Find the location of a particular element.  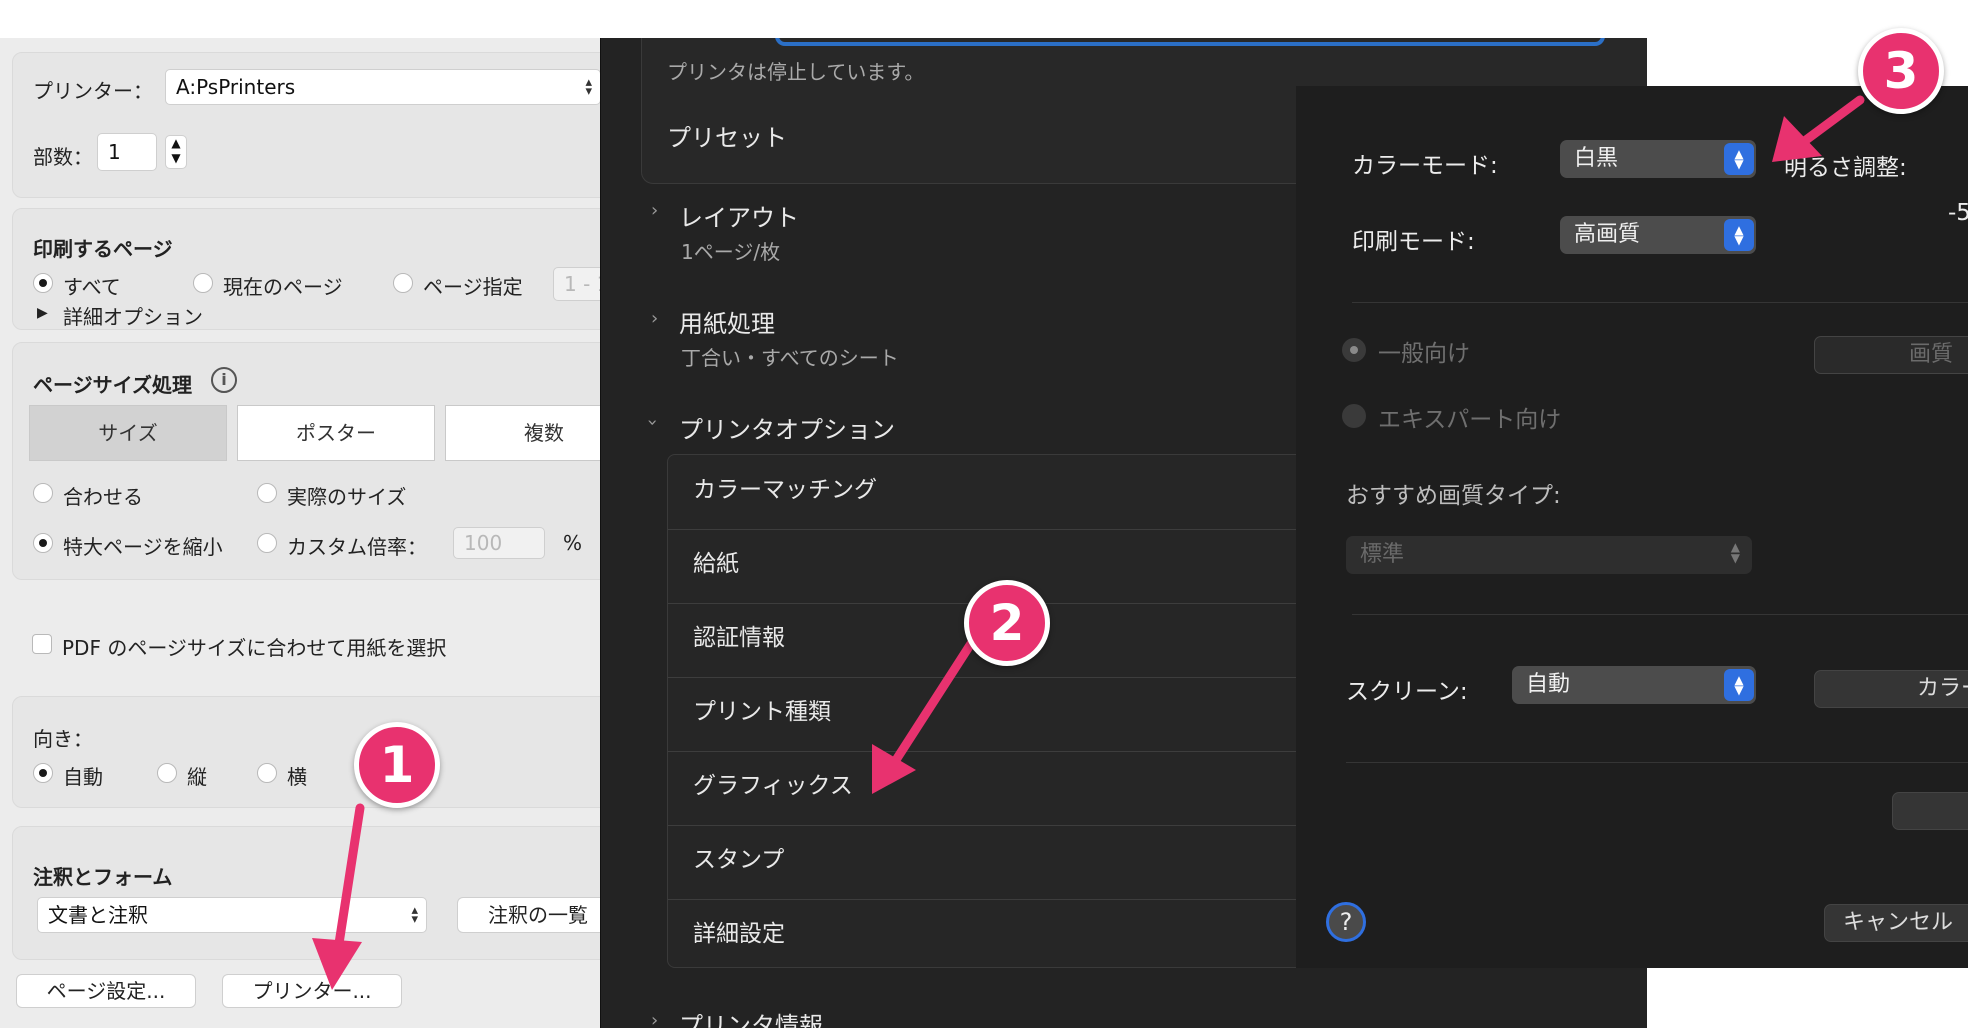

step-badge-2: 2 is located at coordinates (1007, 623).